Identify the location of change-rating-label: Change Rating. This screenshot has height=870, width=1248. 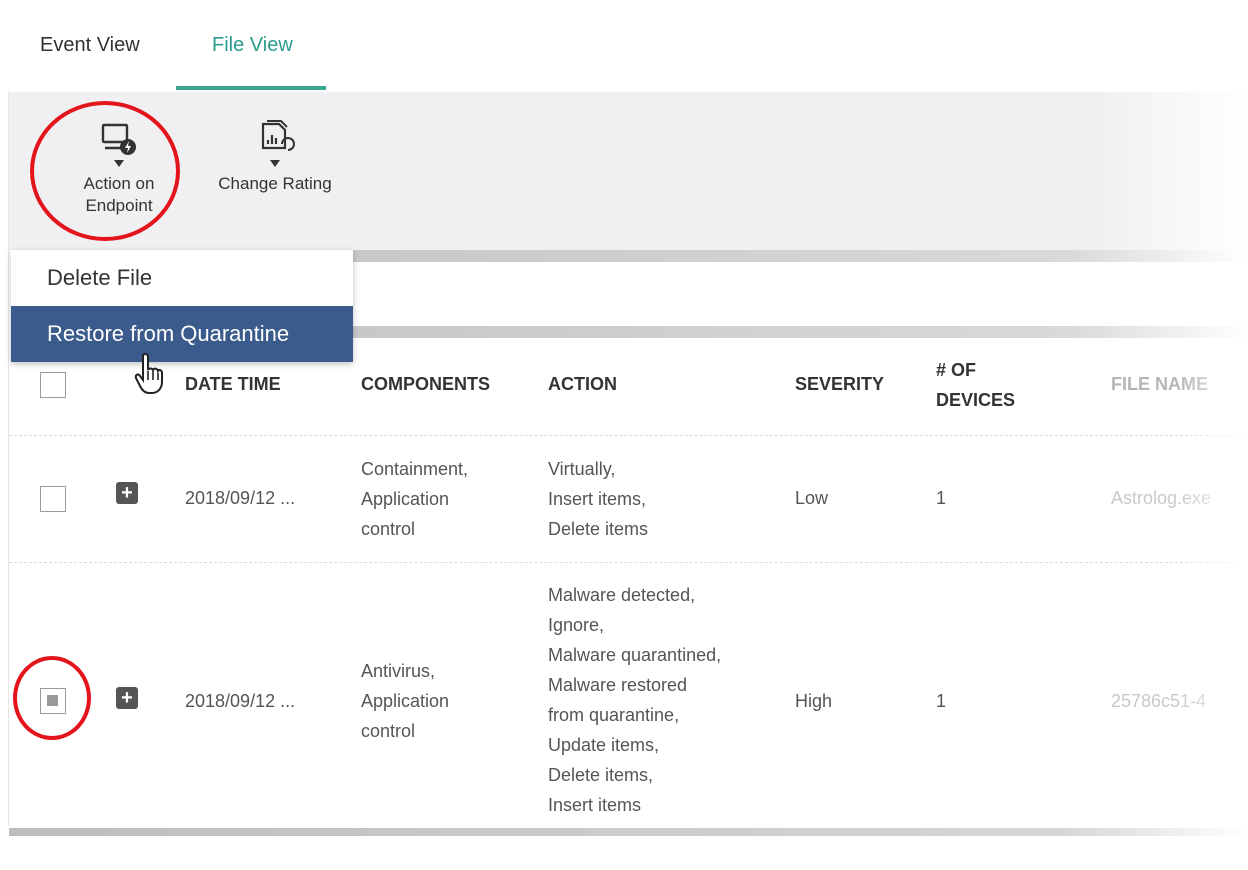
(275, 183).